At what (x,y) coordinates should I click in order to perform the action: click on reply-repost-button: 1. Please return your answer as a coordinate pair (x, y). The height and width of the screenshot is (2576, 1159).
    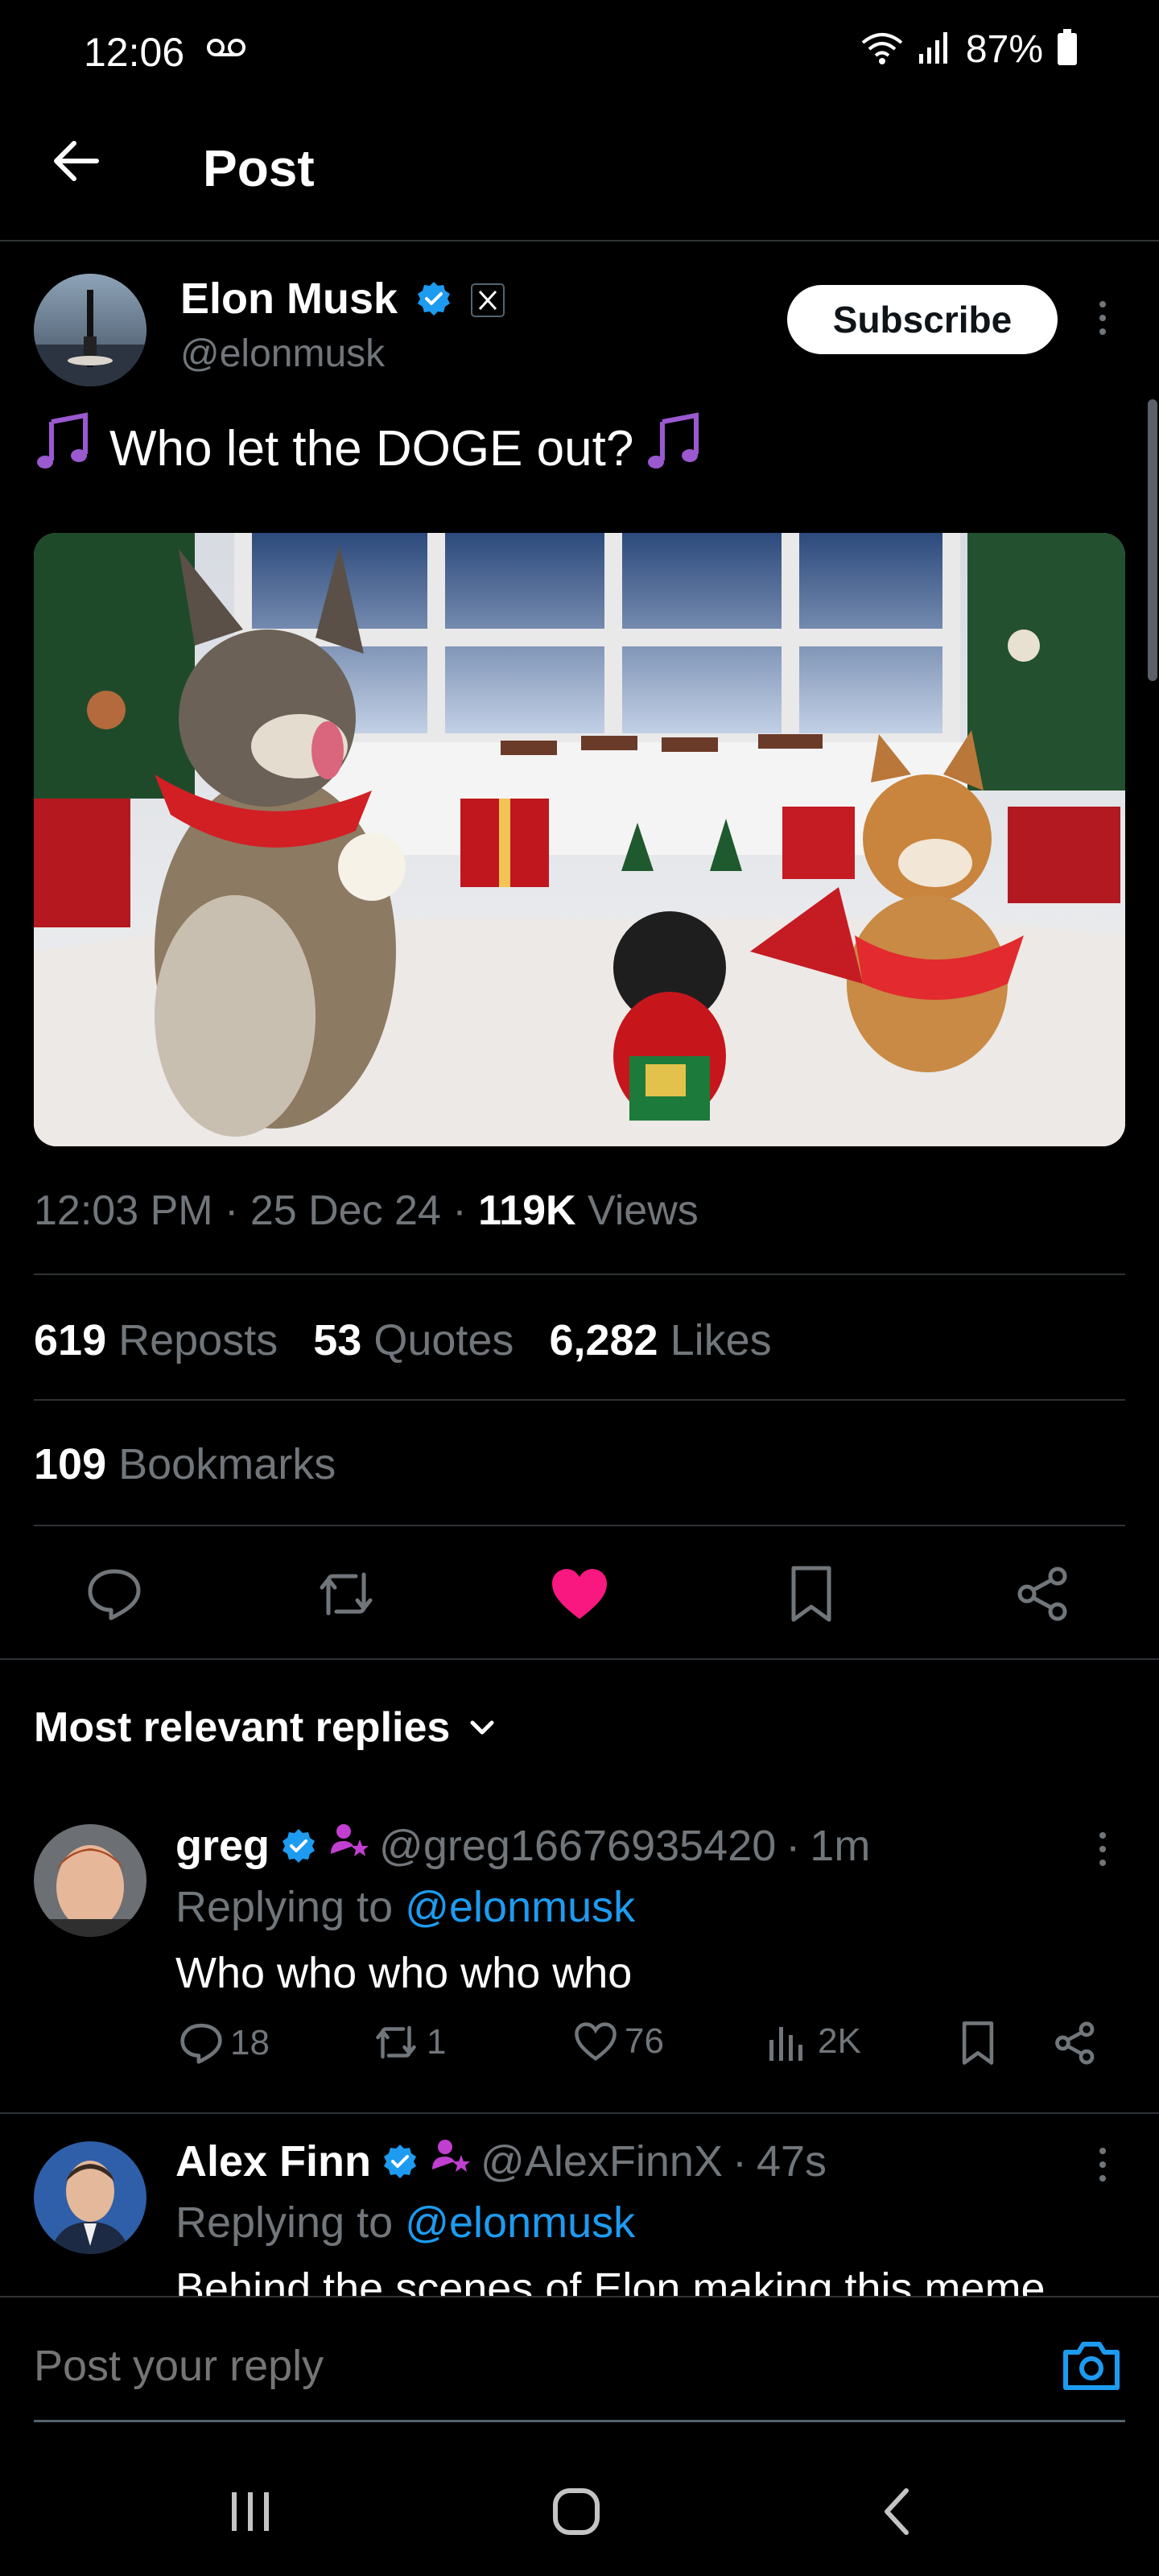
    Looking at the image, I should click on (409, 2042).